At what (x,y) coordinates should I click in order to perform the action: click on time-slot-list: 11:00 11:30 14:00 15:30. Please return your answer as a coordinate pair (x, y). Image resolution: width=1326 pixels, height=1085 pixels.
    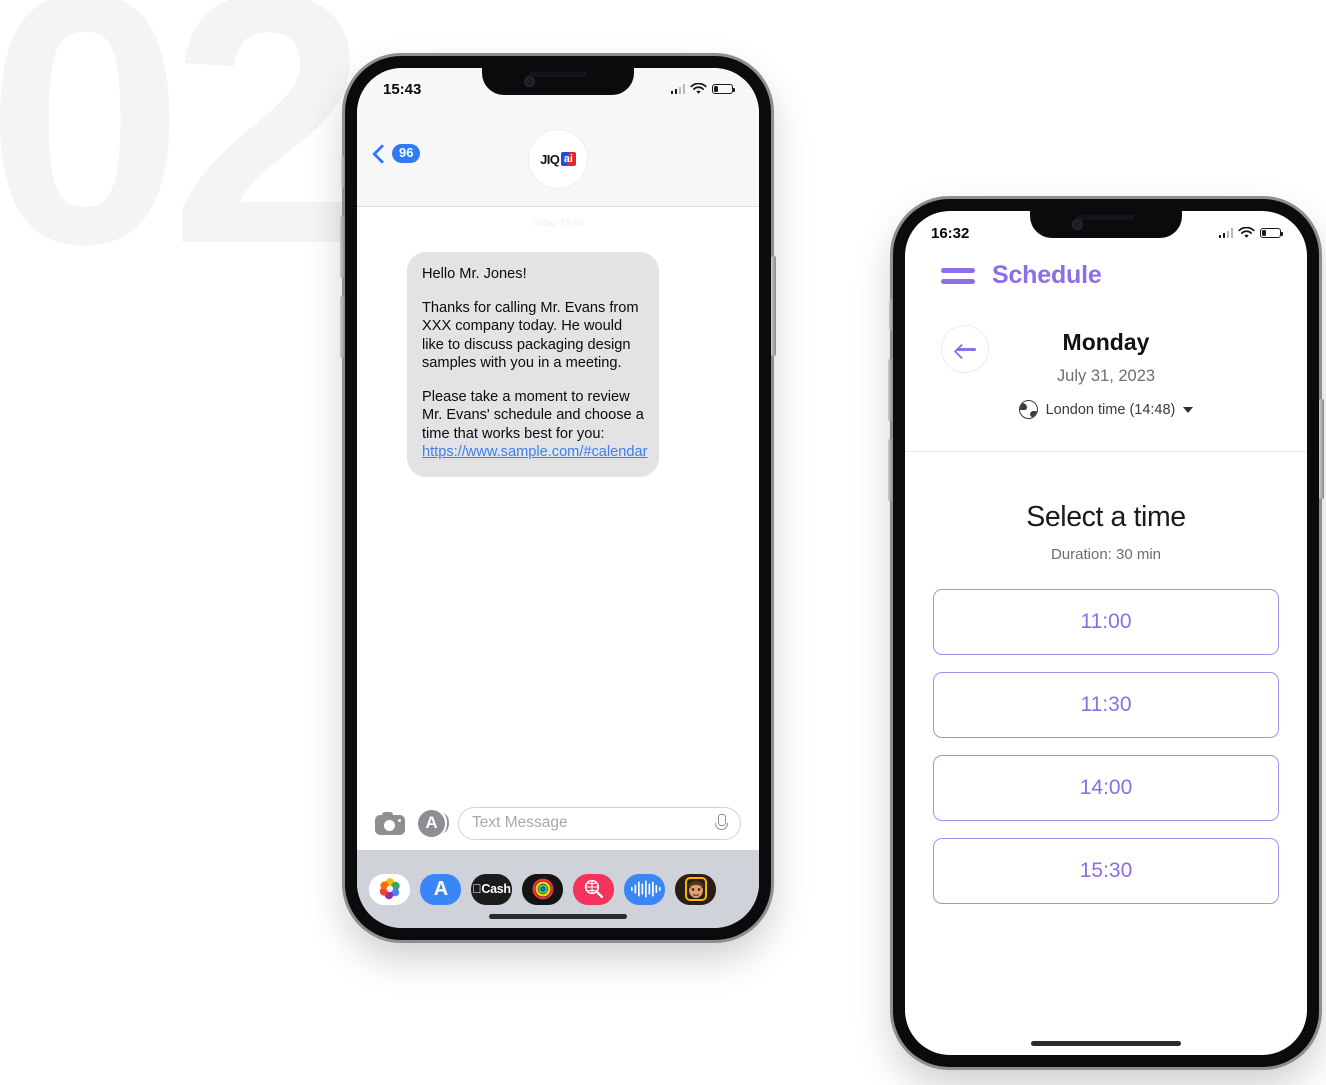
    Looking at the image, I should click on (1106, 746).